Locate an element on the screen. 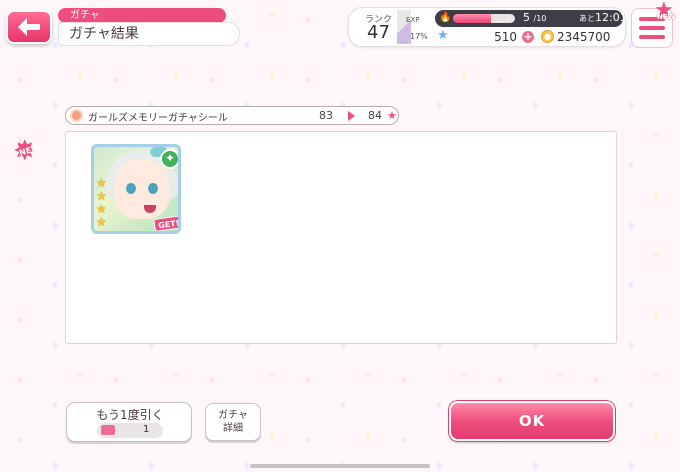  page-category: ガチャ is located at coordinates (142, 15).